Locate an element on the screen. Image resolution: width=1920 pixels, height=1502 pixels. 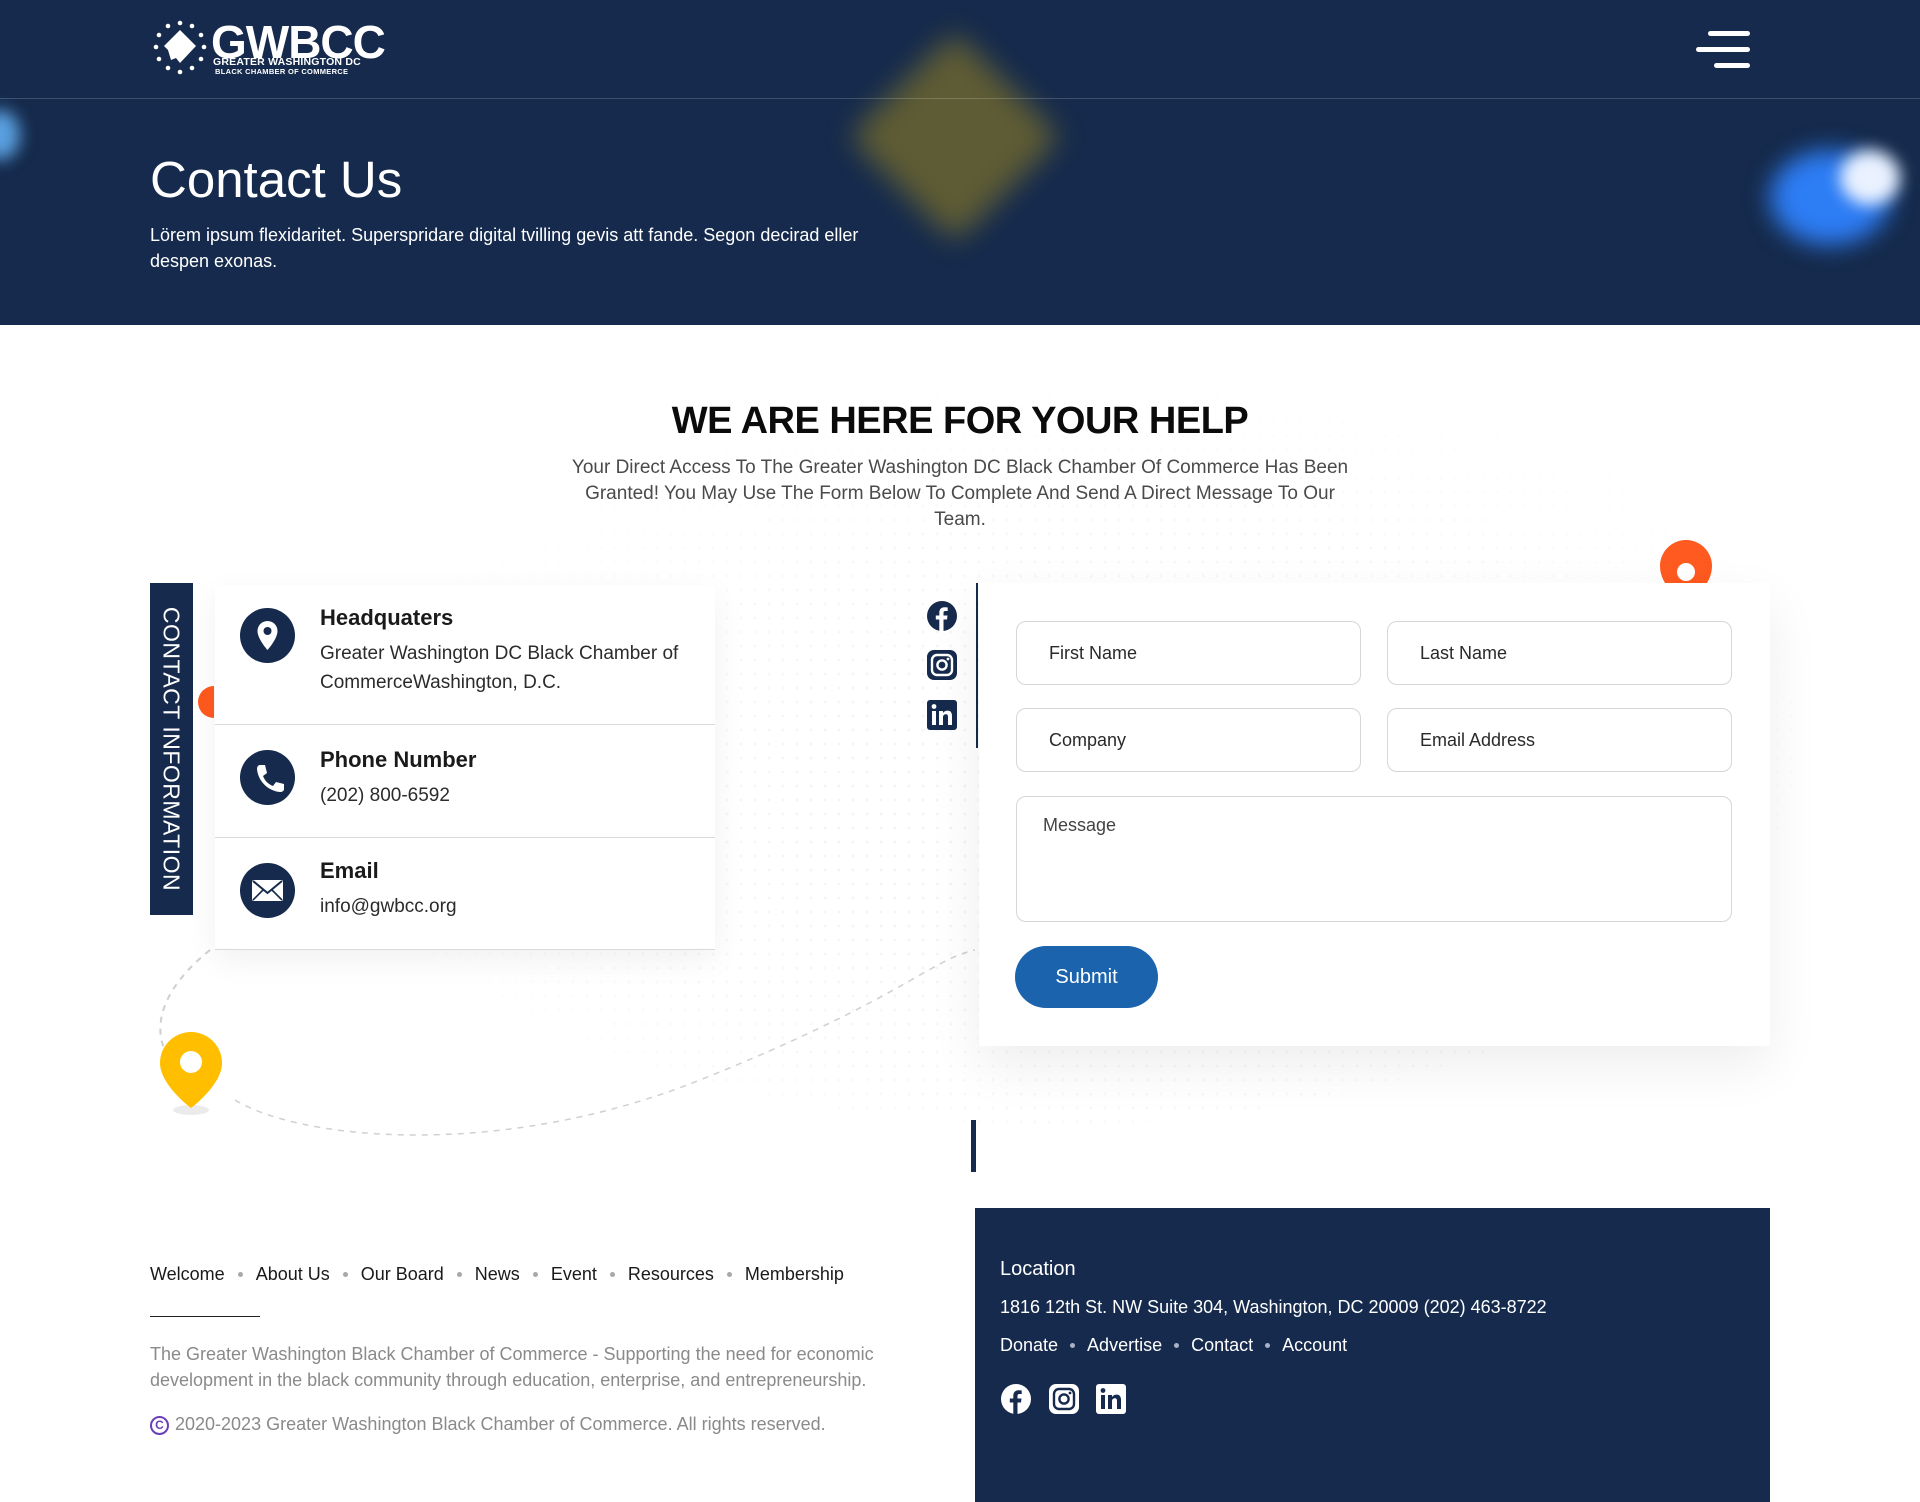
first-name-field is located at coordinates (1188, 653).